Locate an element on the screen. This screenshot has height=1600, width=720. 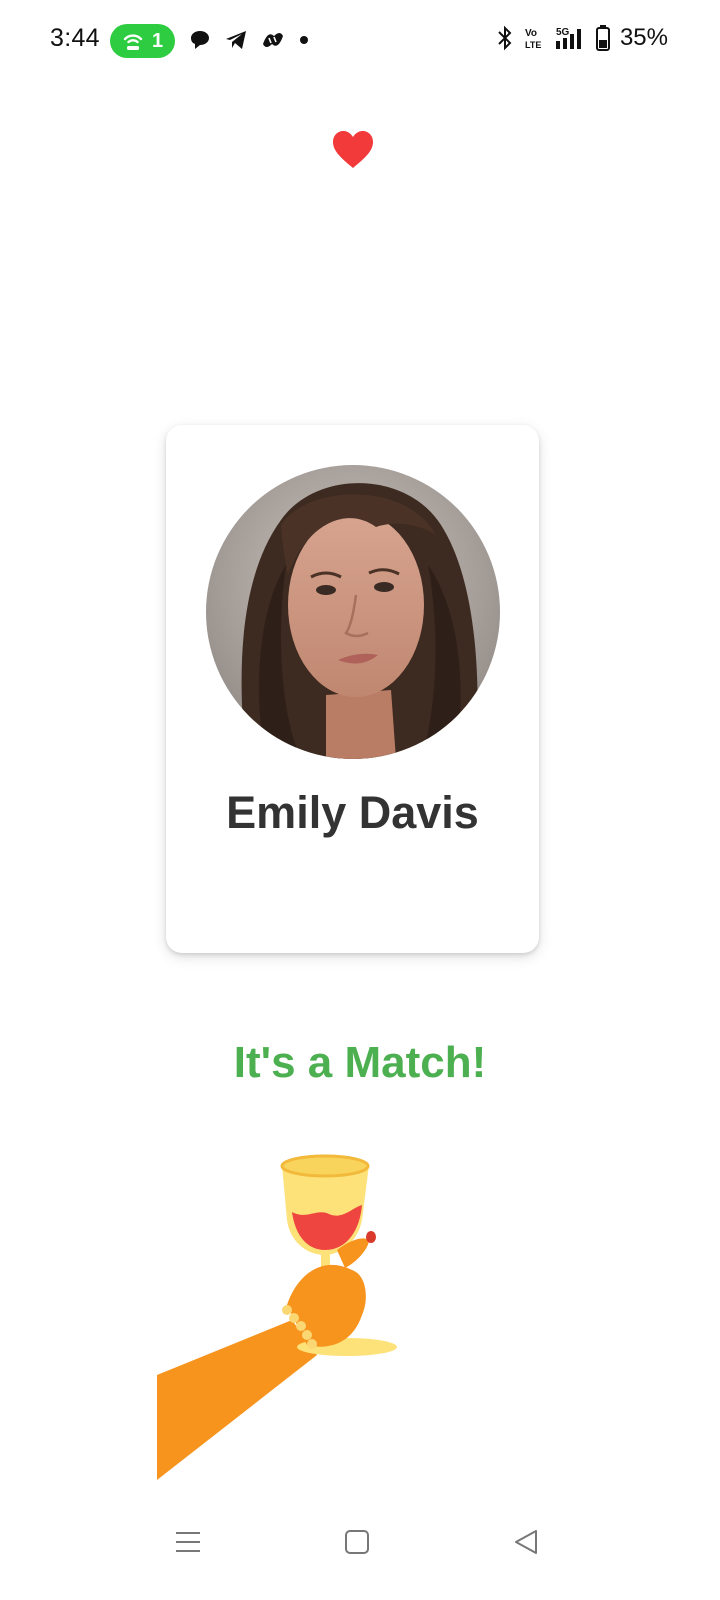
hotspot-indicator: 1 is located at coordinates (142, 41).